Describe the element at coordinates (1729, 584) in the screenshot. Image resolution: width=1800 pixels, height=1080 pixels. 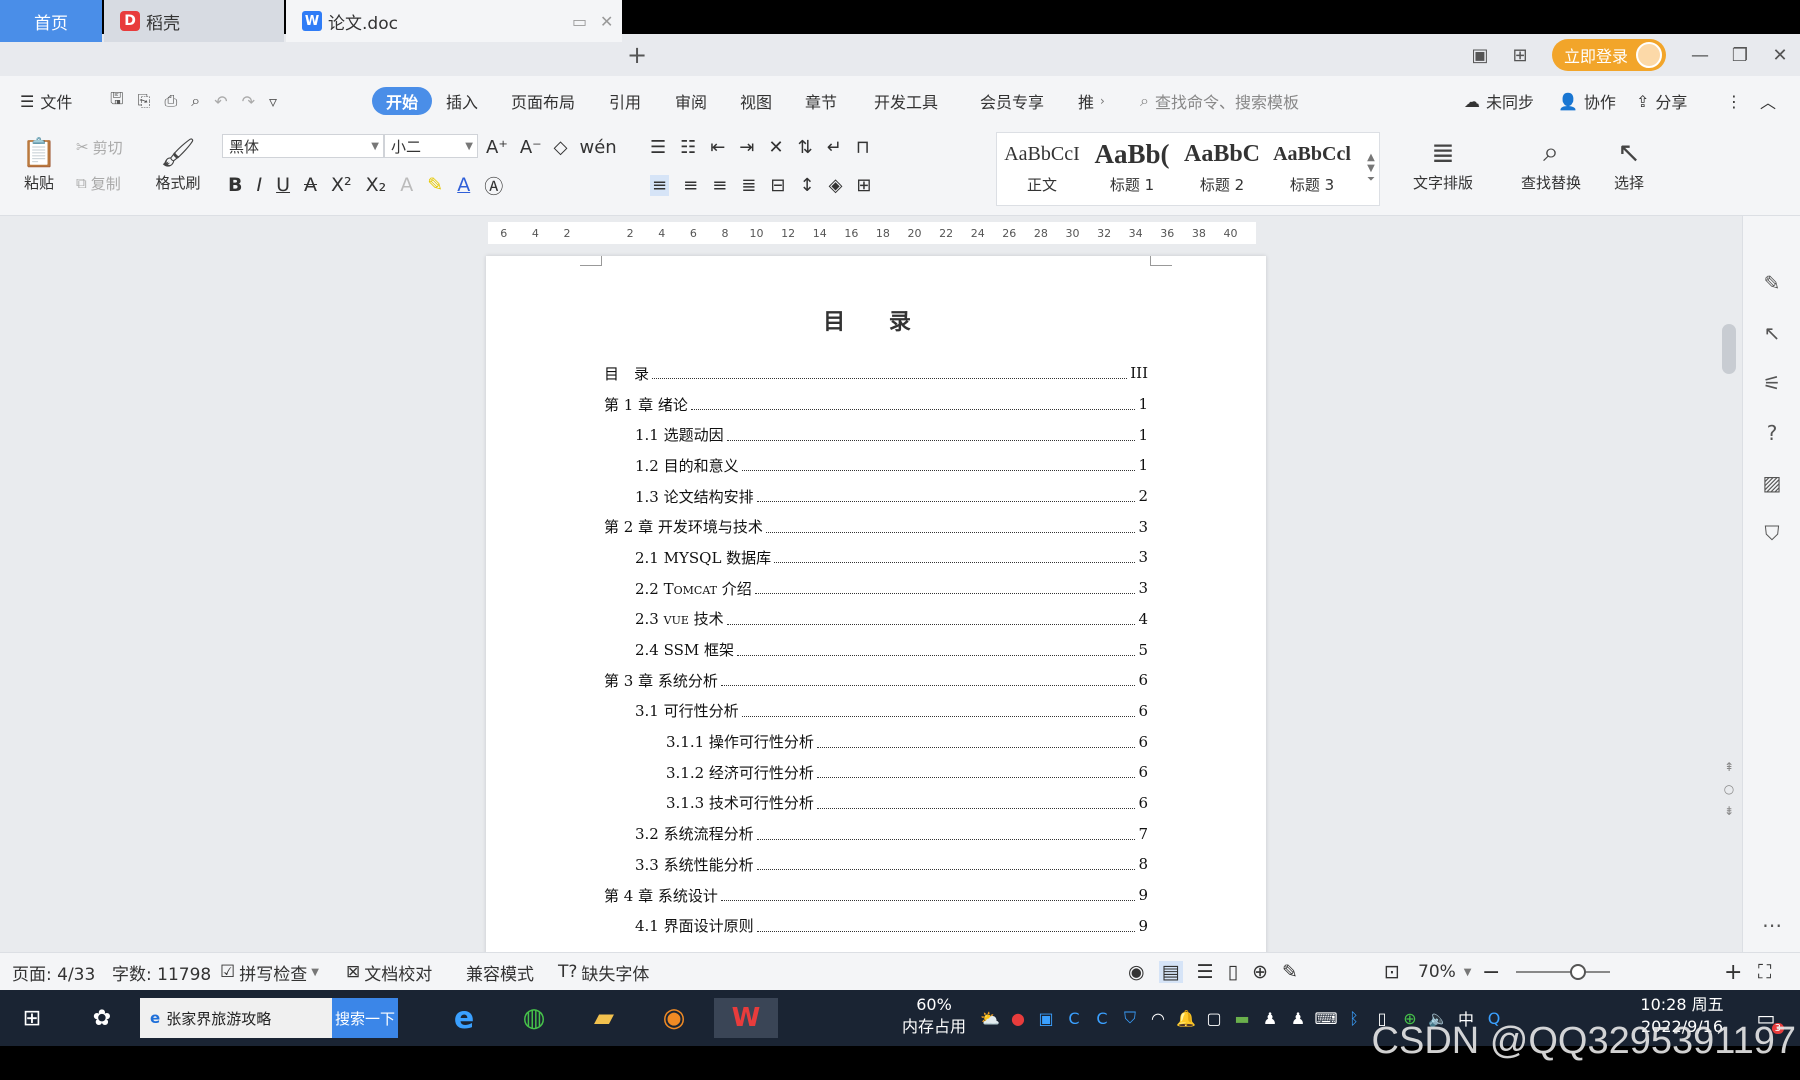
I see `vertical-scrollbar: ⇞ ○ ⇟` at that location.